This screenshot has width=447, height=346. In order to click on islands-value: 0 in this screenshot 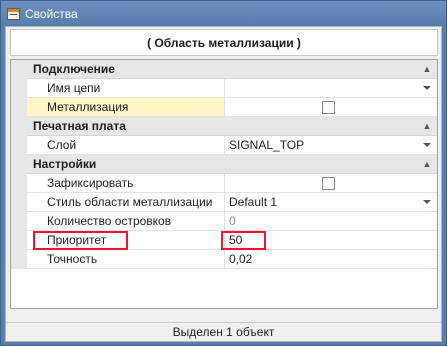, I will do `click(331, 221)`.